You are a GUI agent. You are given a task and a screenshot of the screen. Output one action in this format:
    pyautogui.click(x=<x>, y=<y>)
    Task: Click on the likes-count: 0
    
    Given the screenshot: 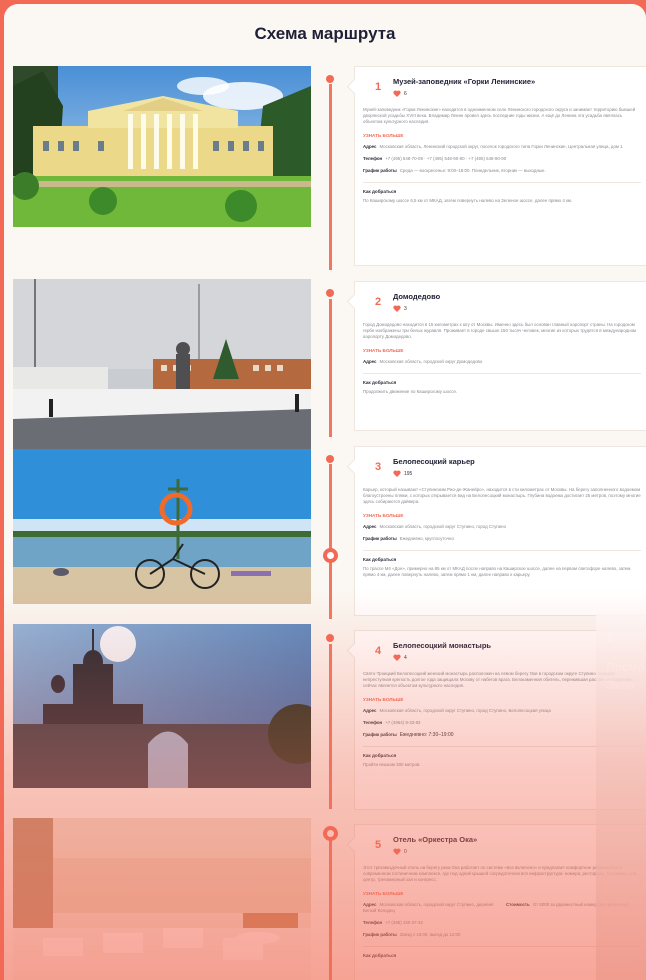 What is the action you would take?
    pyautogui.click(x=405, y=851)
    